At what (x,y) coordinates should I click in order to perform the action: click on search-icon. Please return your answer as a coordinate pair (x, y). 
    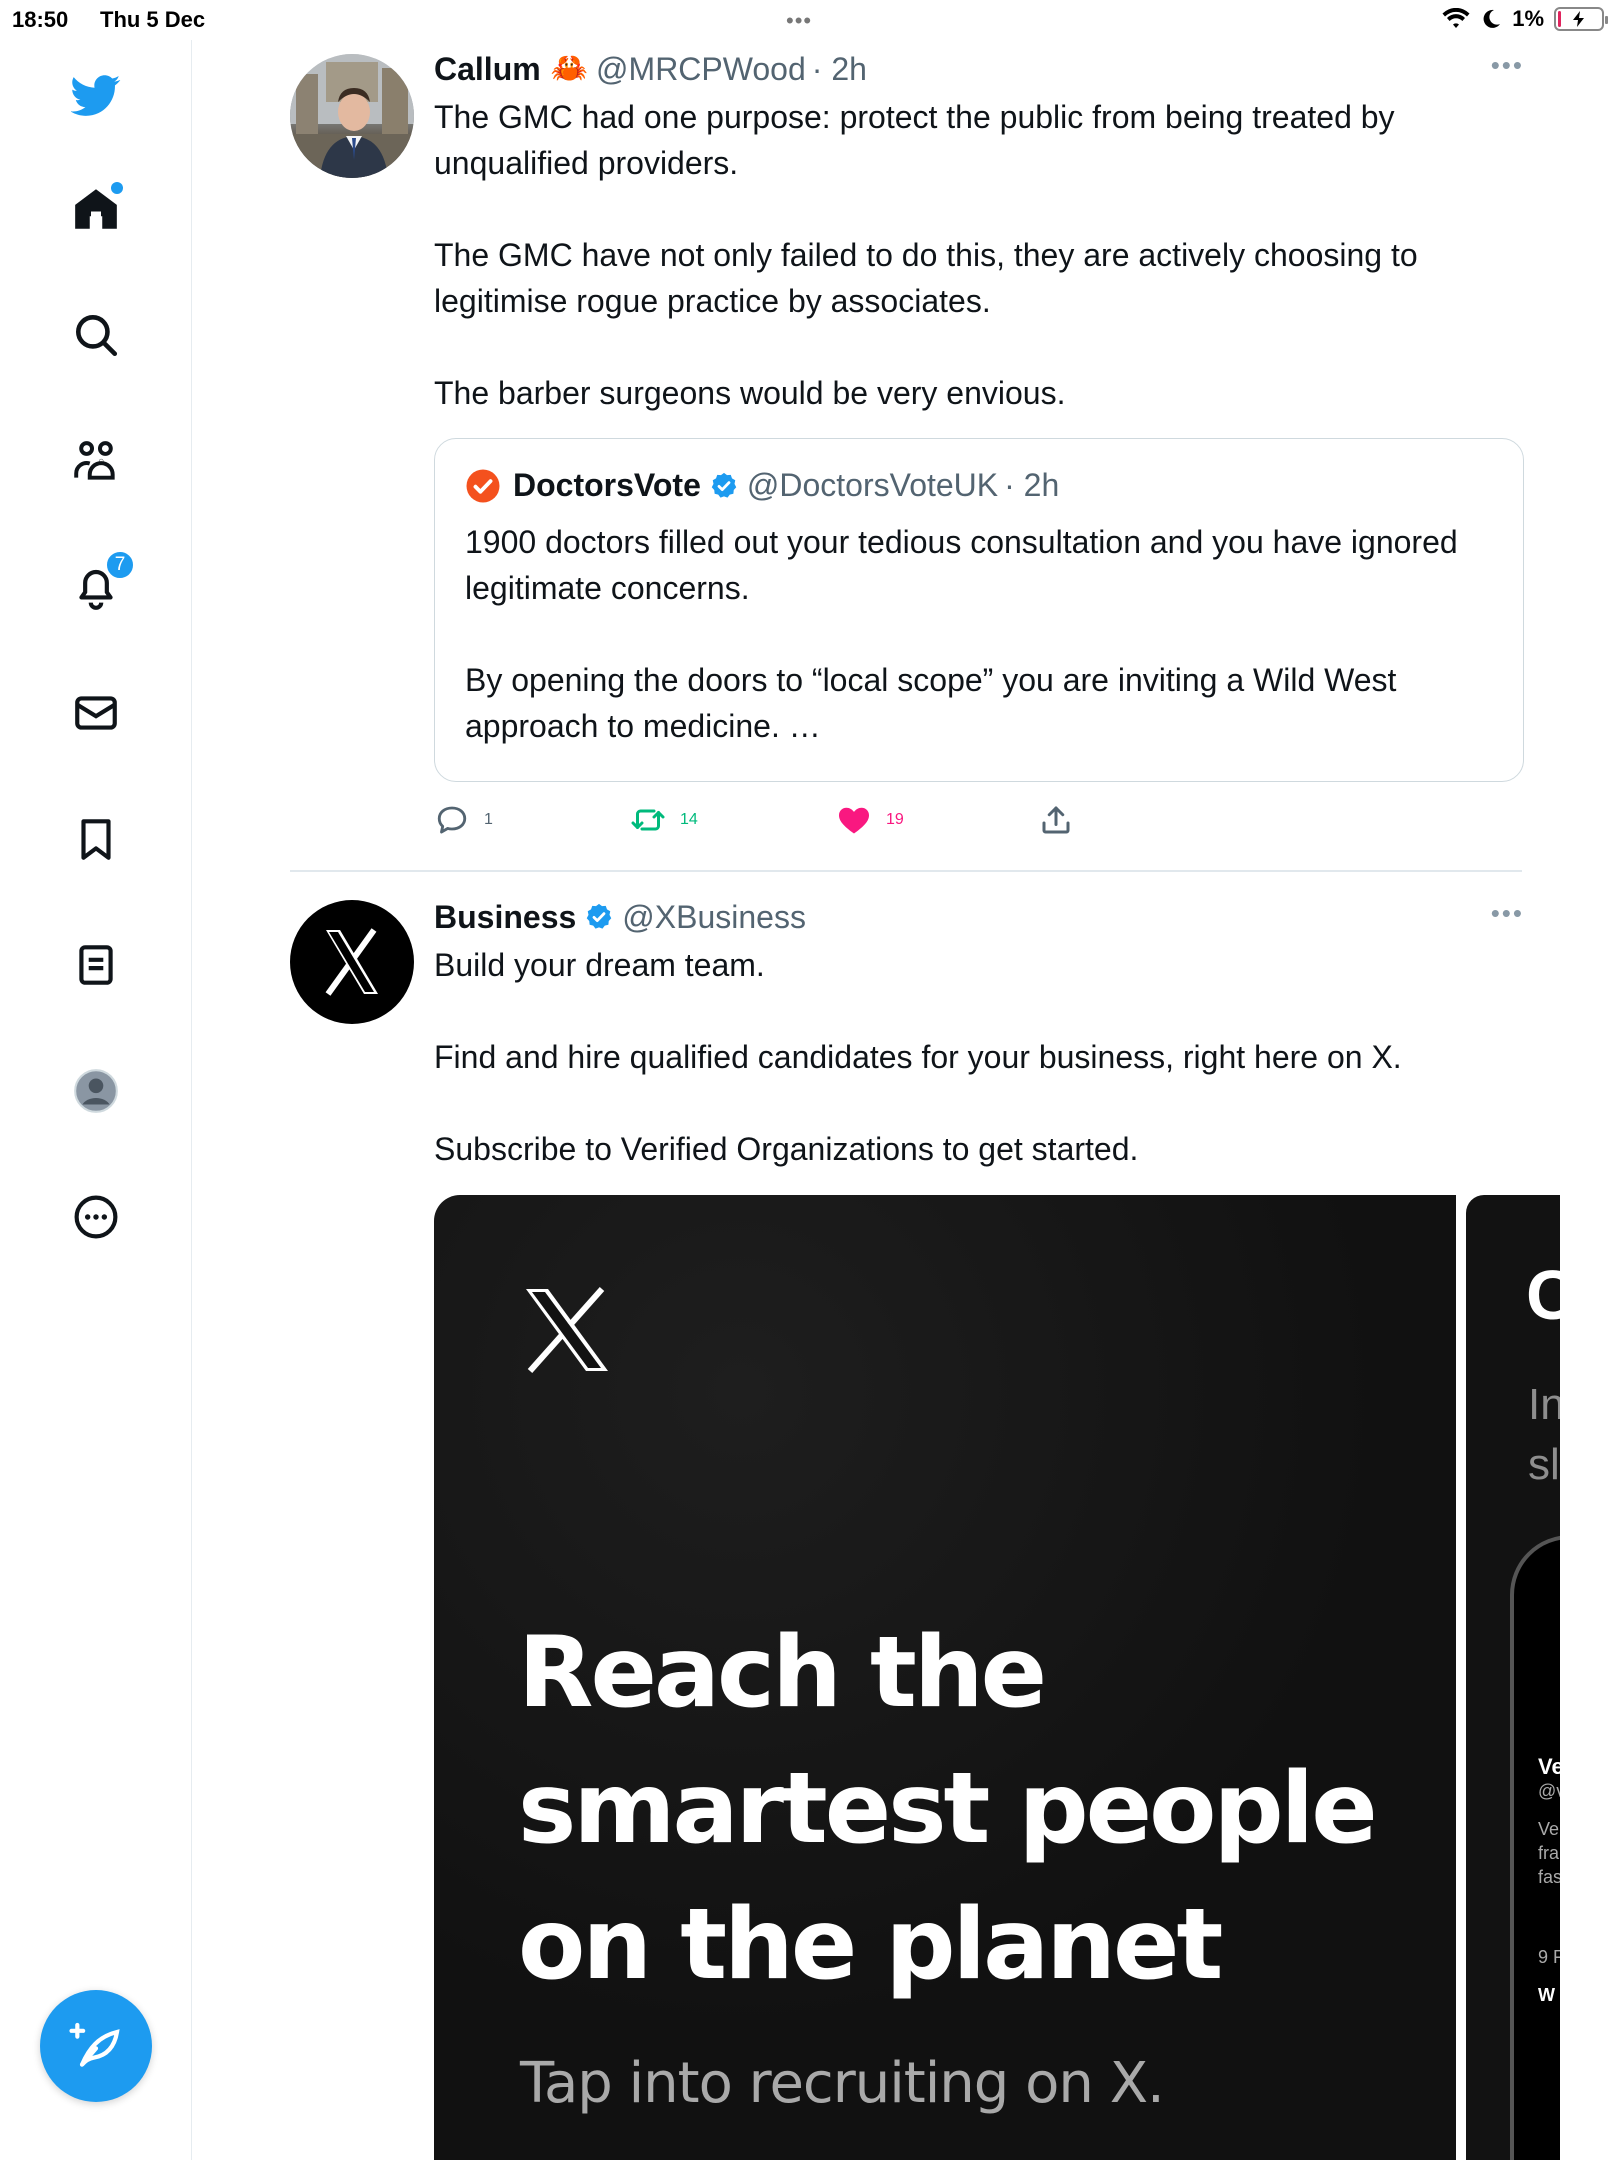
    Looking at the image, I should click on (97, 336).